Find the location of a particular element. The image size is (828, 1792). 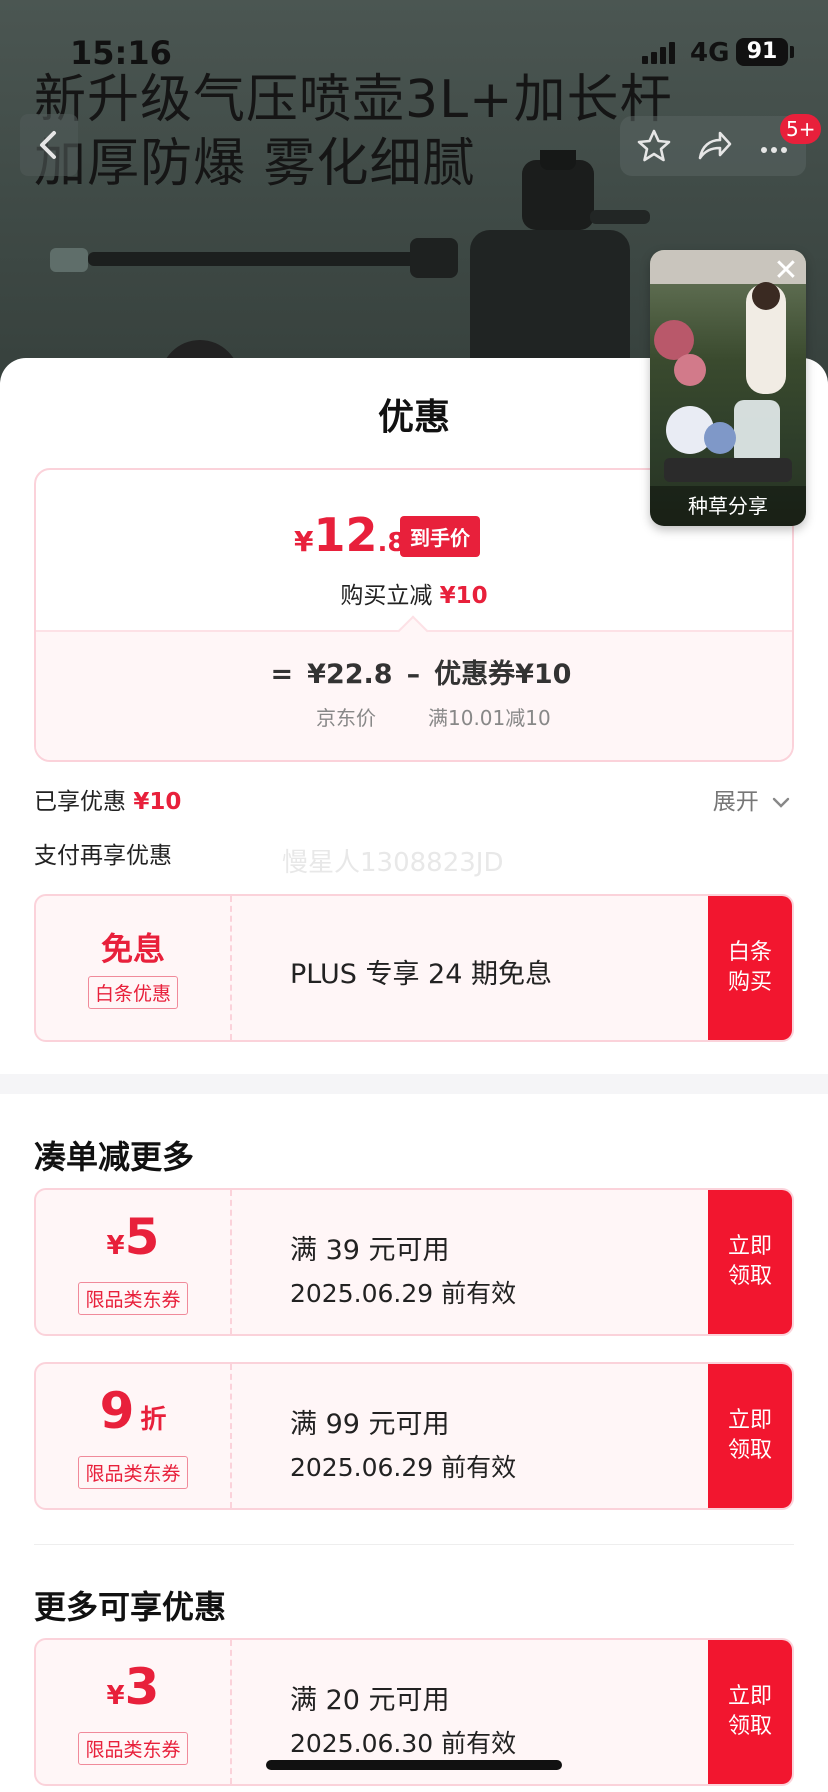

network-label: 4G is located at coordinates (710, 53).